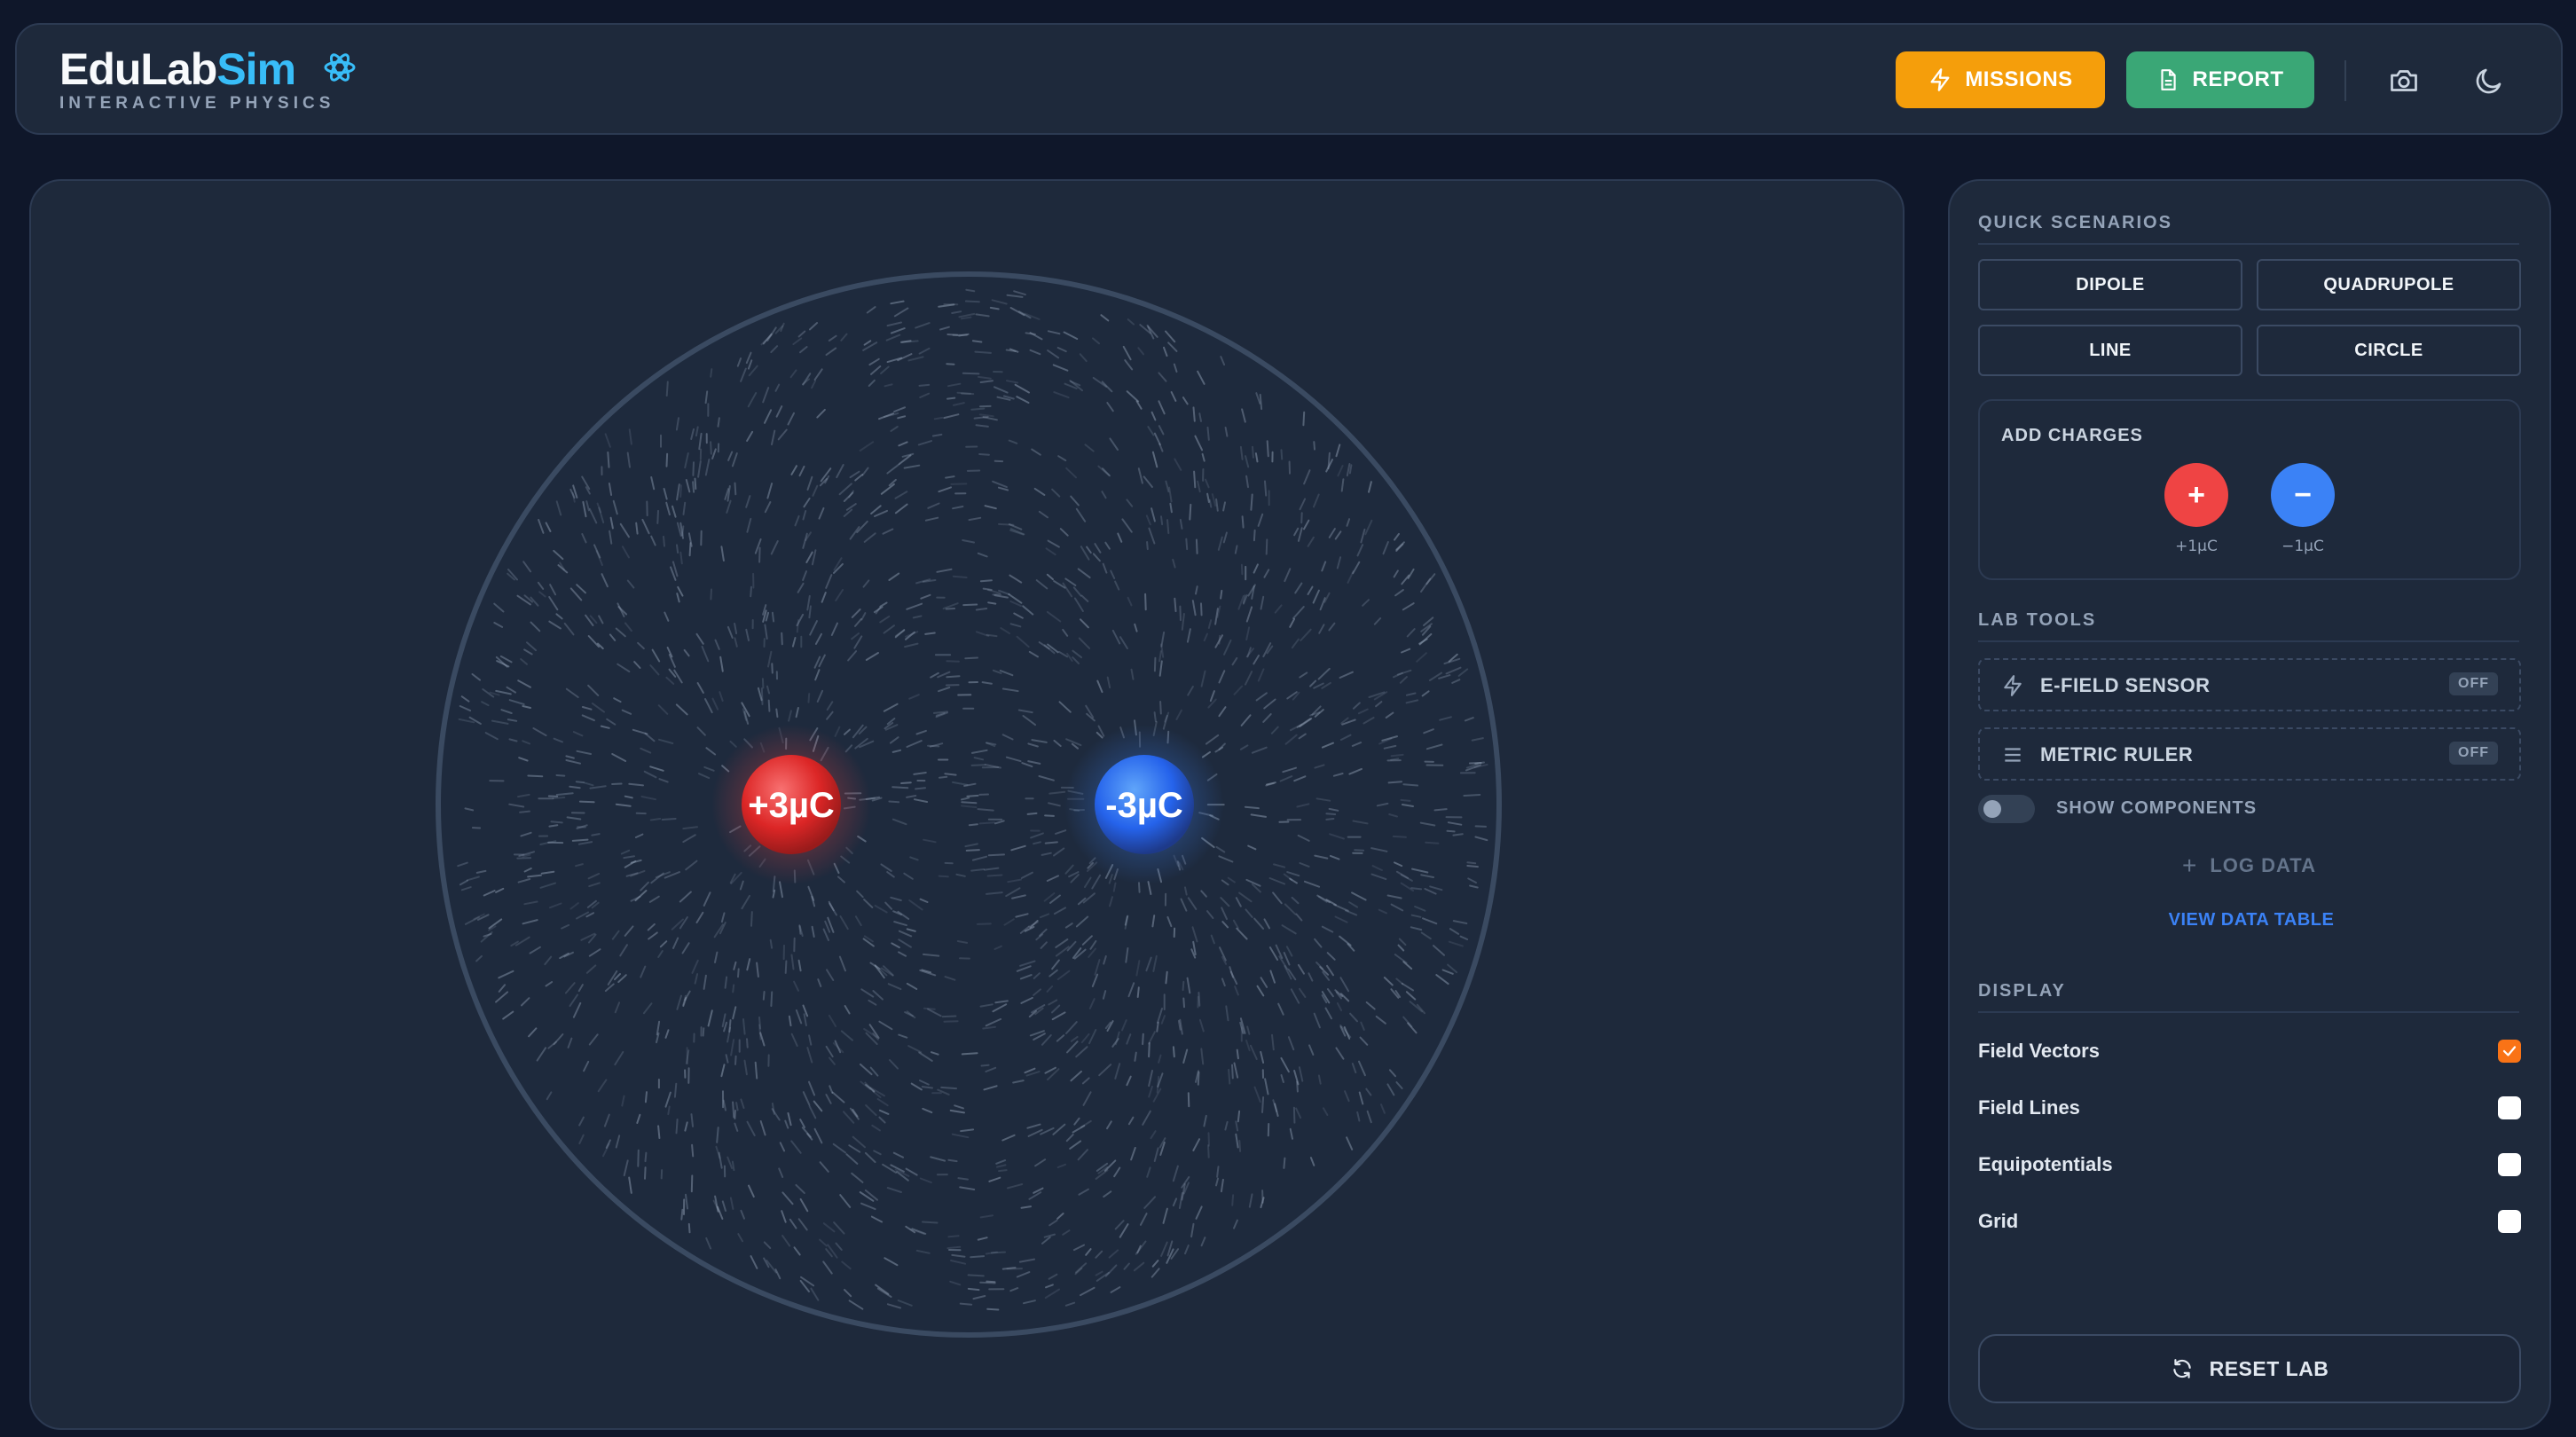 The image size is (2576, 1437). Describe the element at coordinates (2110, 285) in the screenshot. I see `scenario-dipole-button: DIPOLE` at that location.